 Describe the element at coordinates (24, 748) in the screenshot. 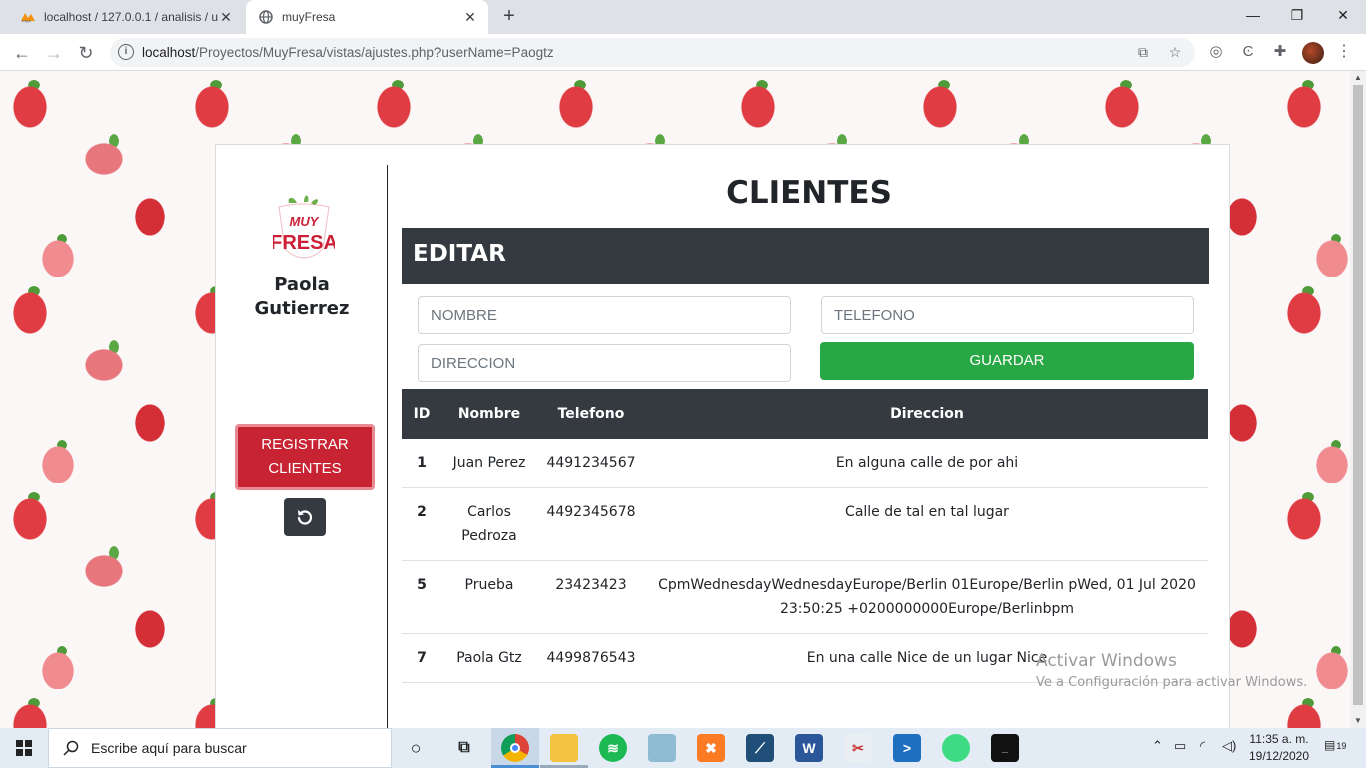

I see `windows-start-icon` at that location.